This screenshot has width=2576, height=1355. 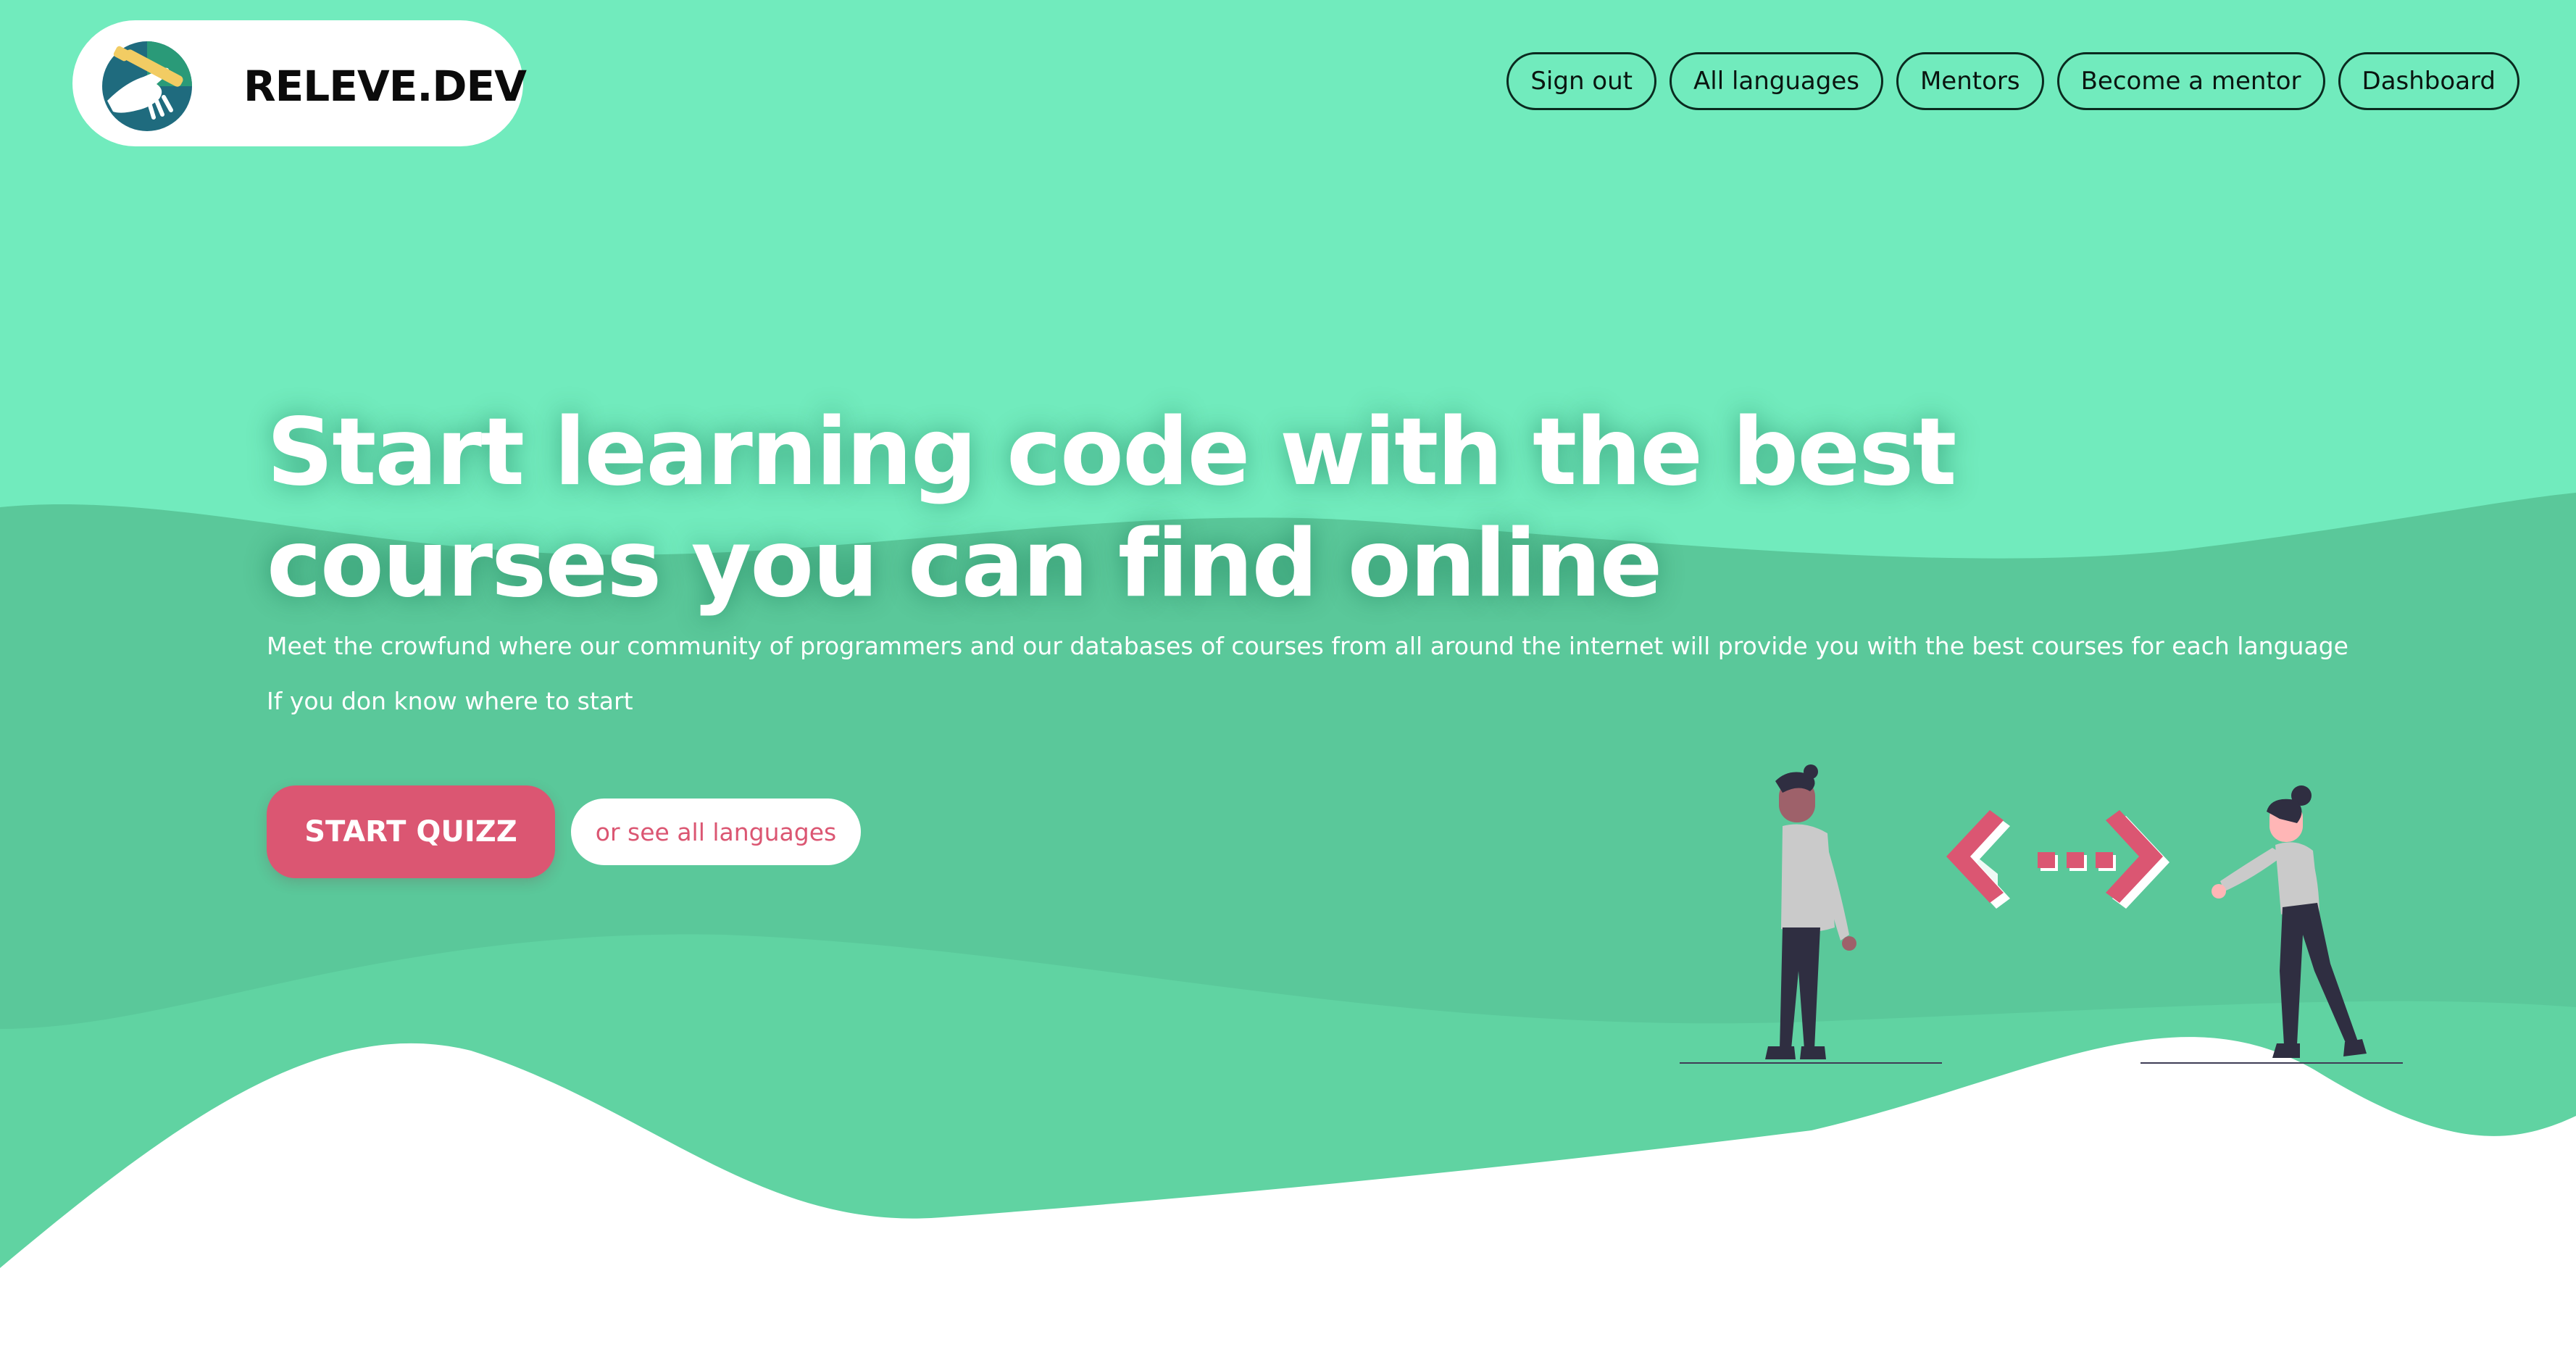 I want to click on code-brackets-icon, so click(x=2057, y=859).